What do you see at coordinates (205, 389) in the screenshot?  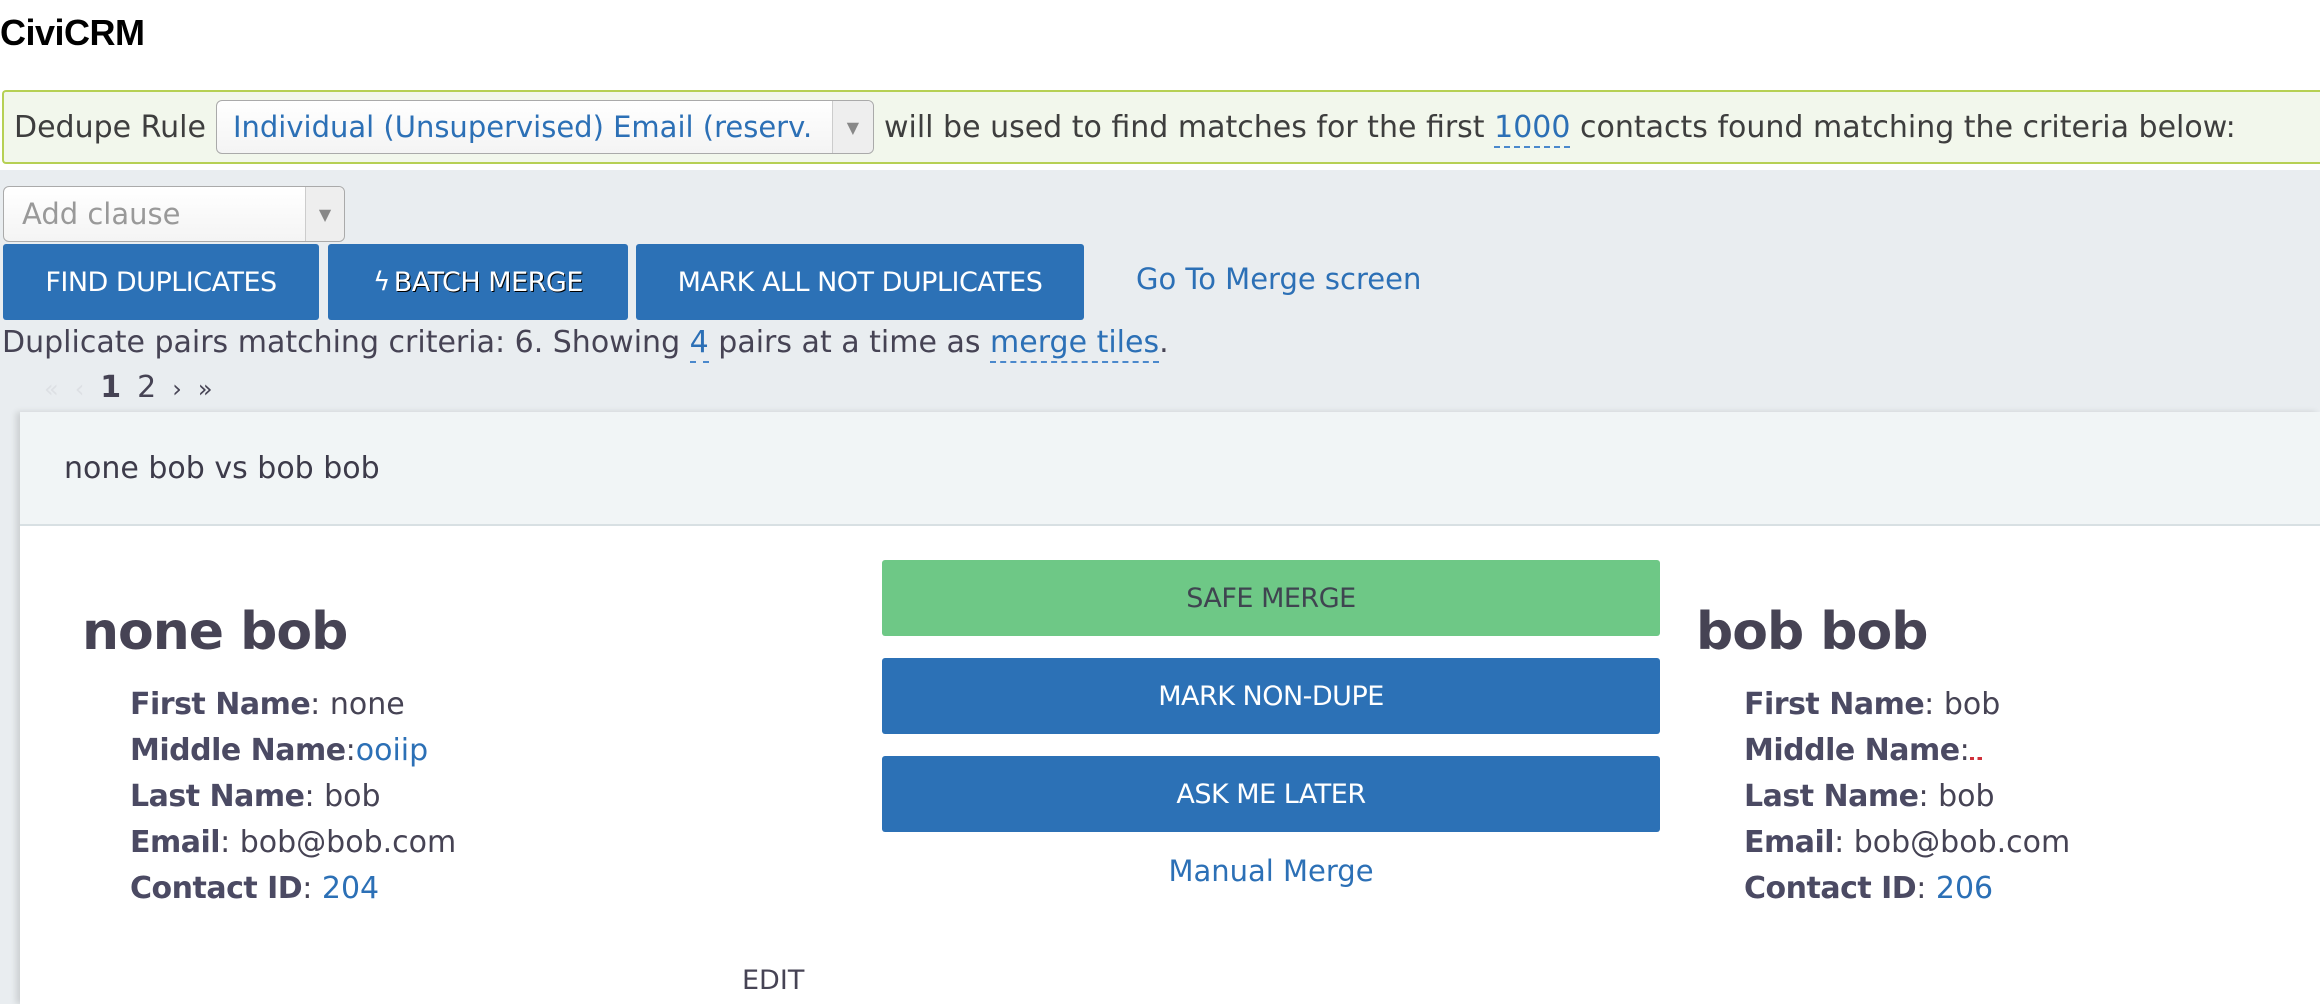 I see `last-page-button: »` at bounding box center [205, 389].